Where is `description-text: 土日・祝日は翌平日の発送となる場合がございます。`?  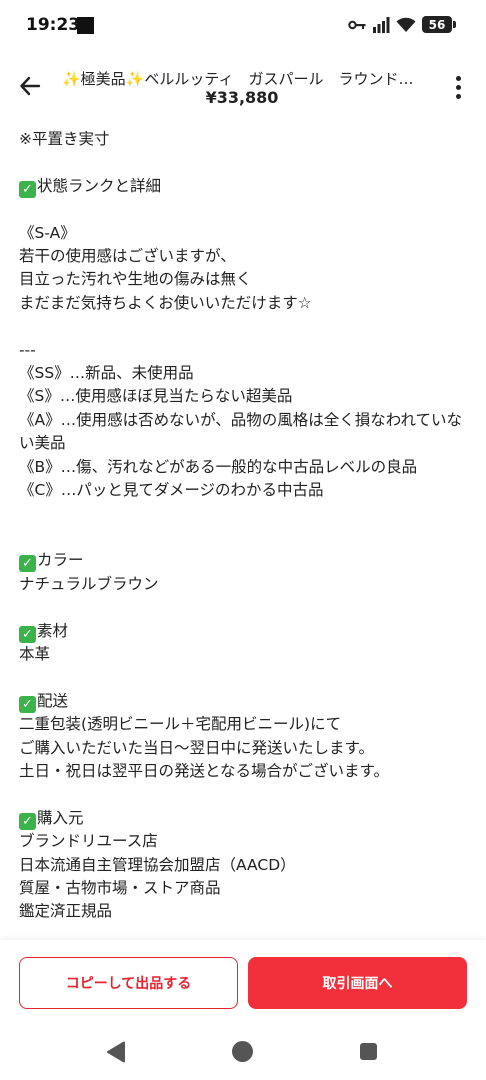
description-text: 土日・祝日は翌平日の発送となる場合がございます。 is located at coordinates (204, 770).